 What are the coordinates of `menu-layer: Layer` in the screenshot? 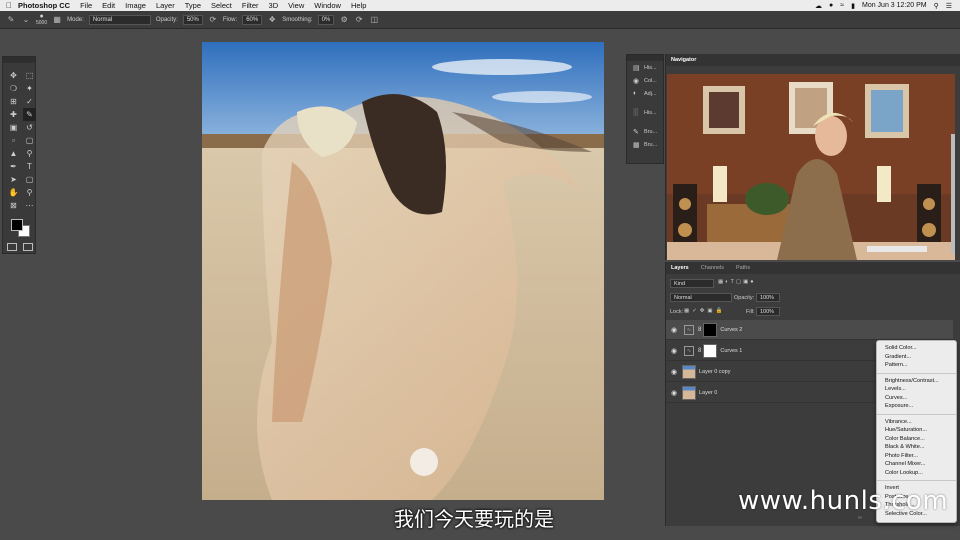 It's located at (165, 5).